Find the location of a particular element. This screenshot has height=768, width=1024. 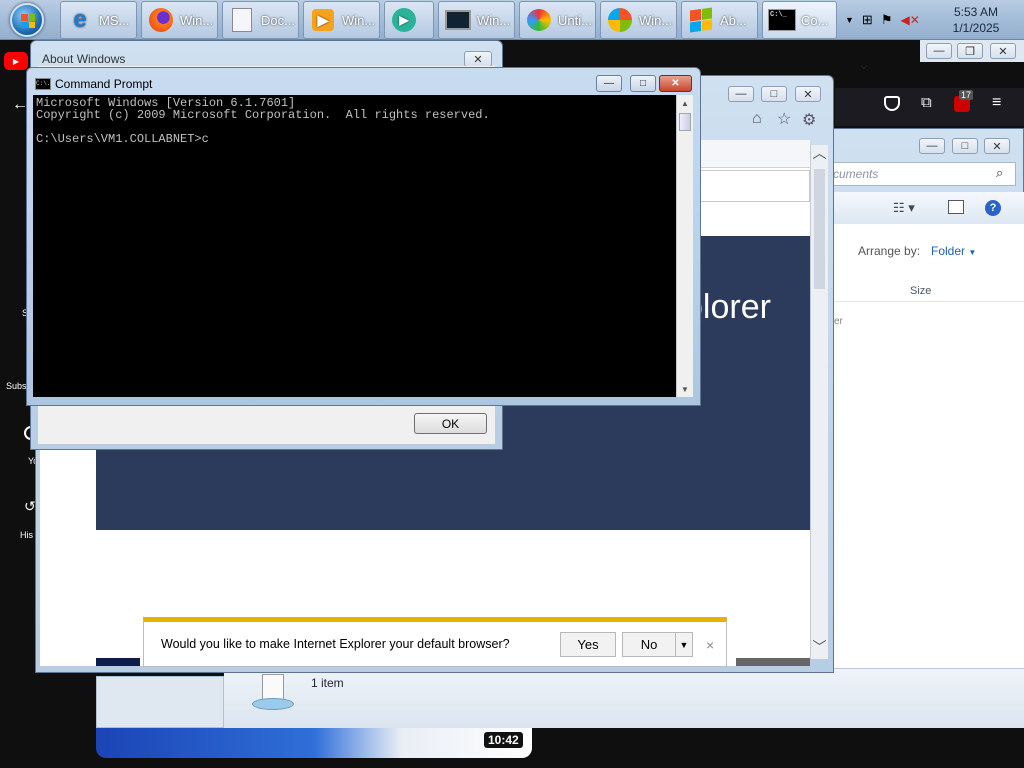

about-close-button: ✕ is located at coordinates (478, 59).